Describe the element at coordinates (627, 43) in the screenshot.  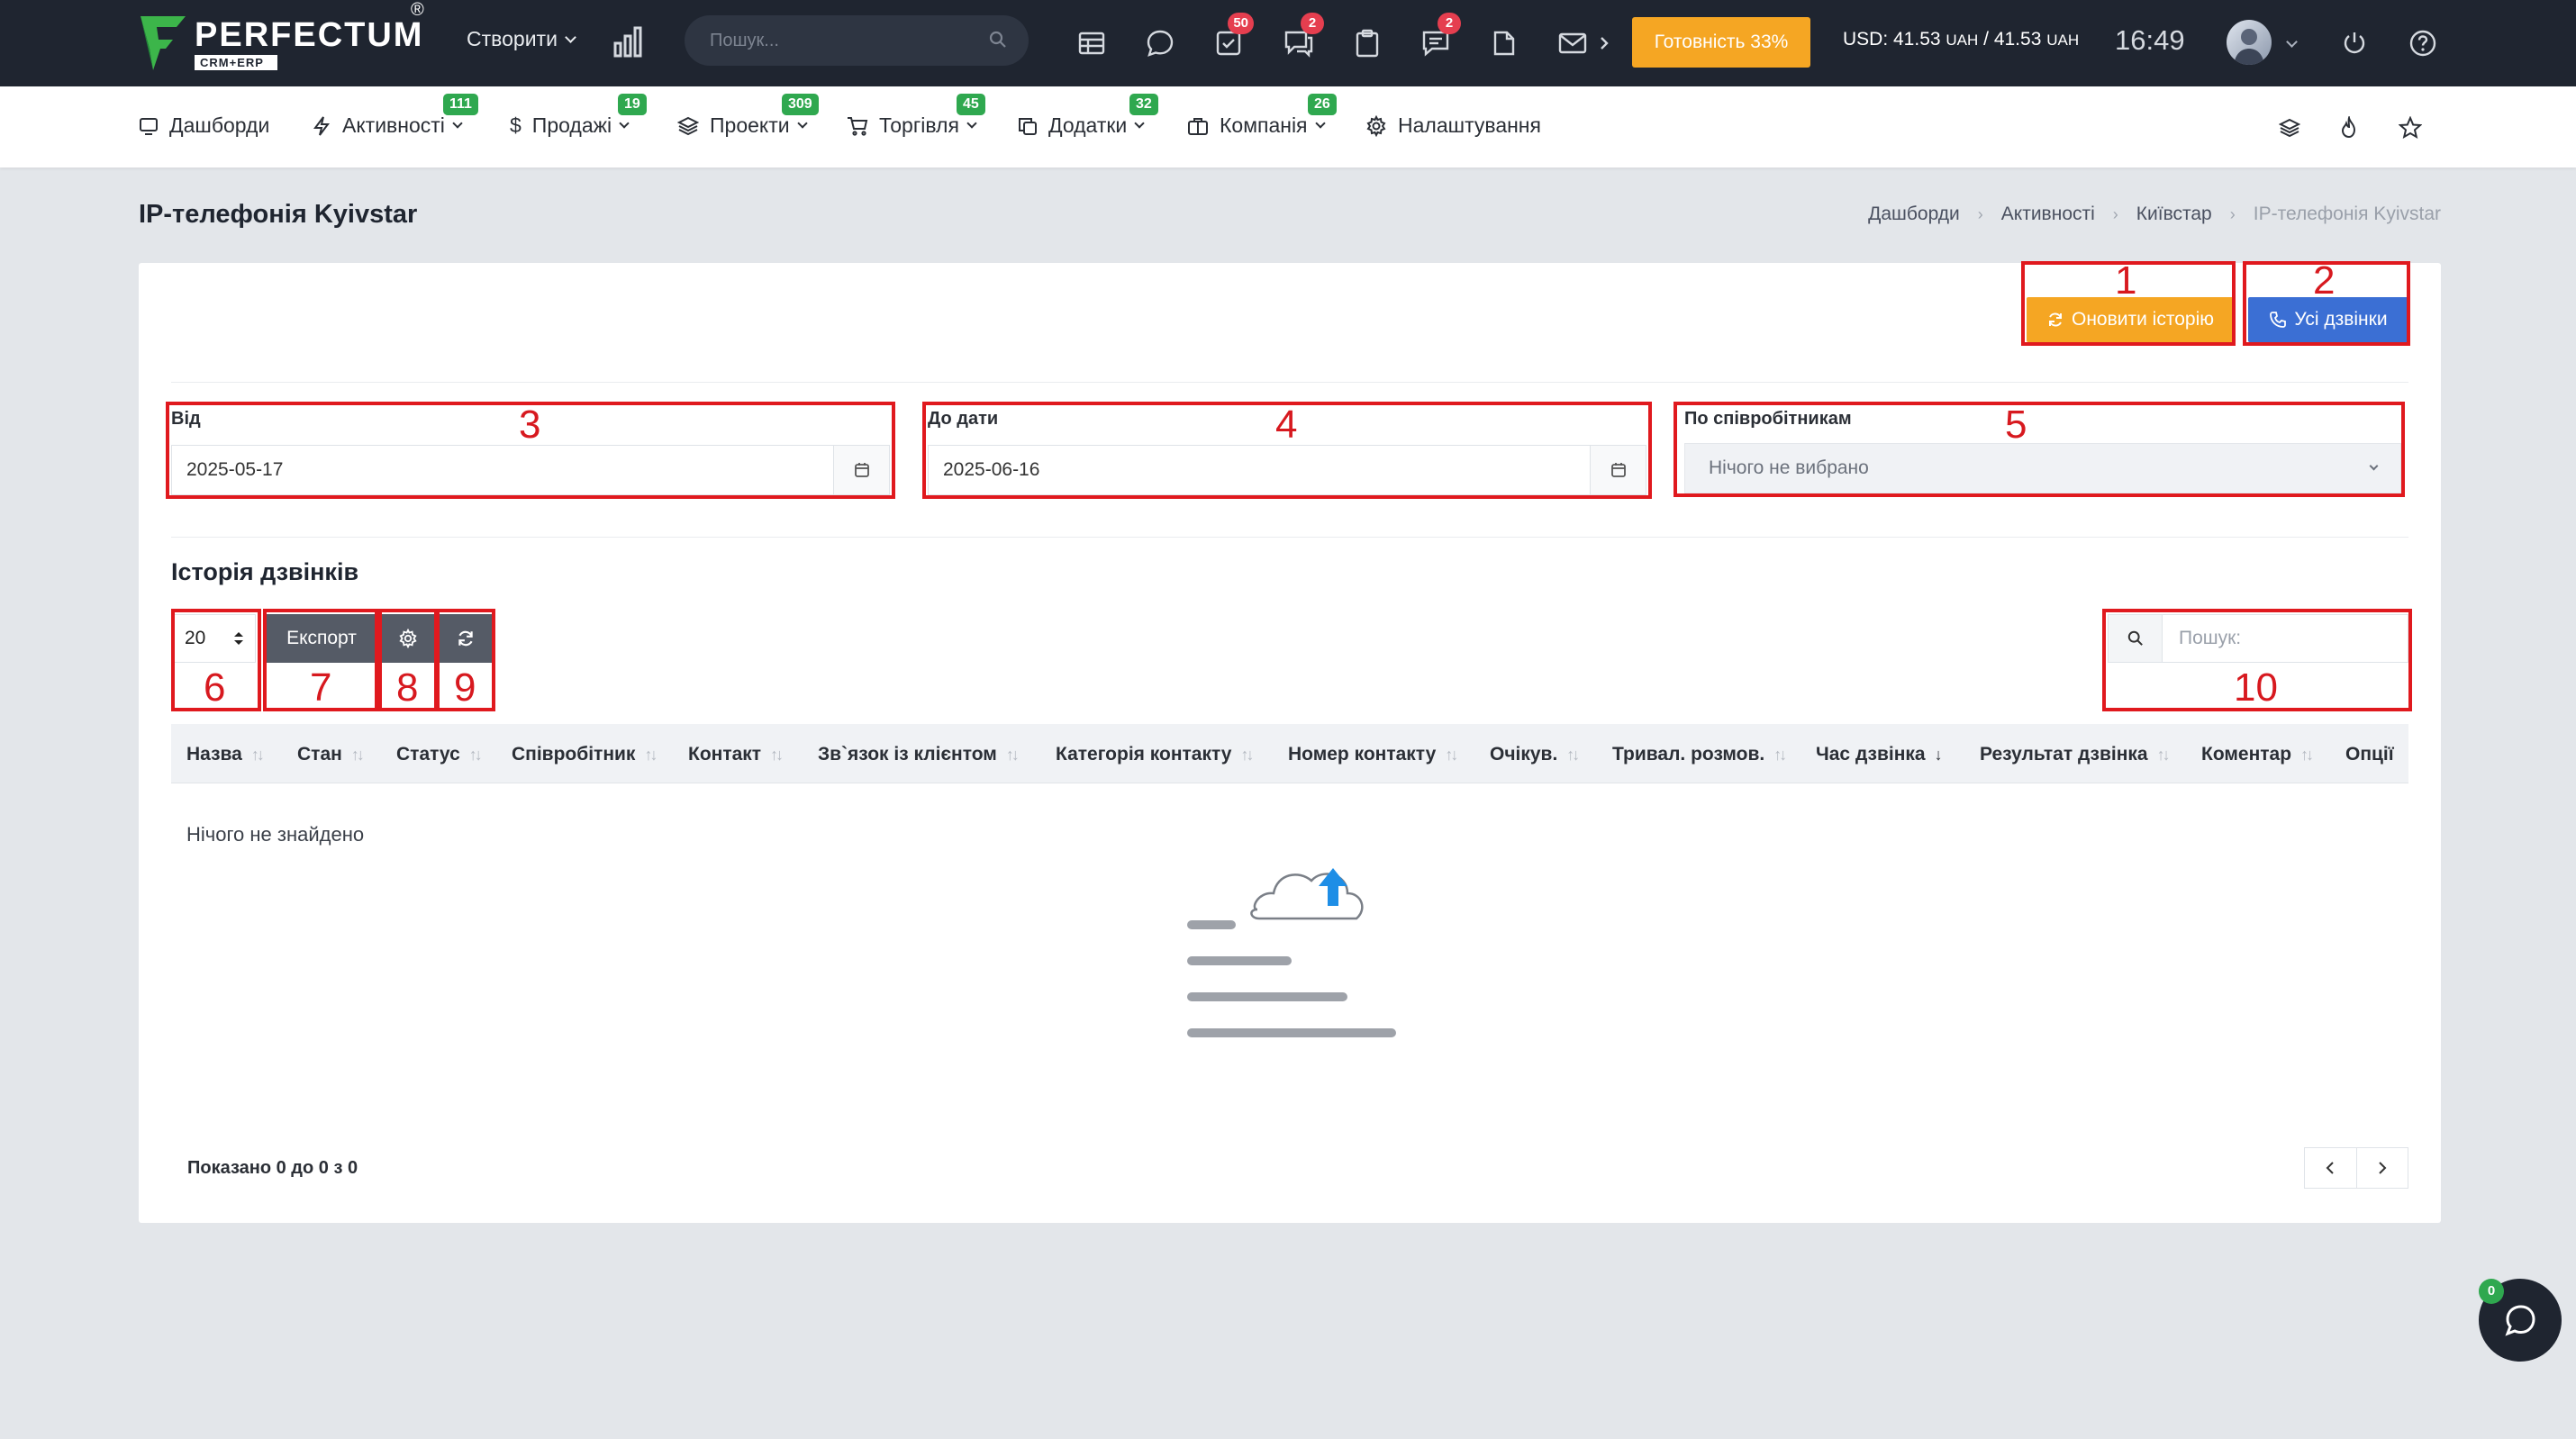
I see `bar-chart-icon` at that location.